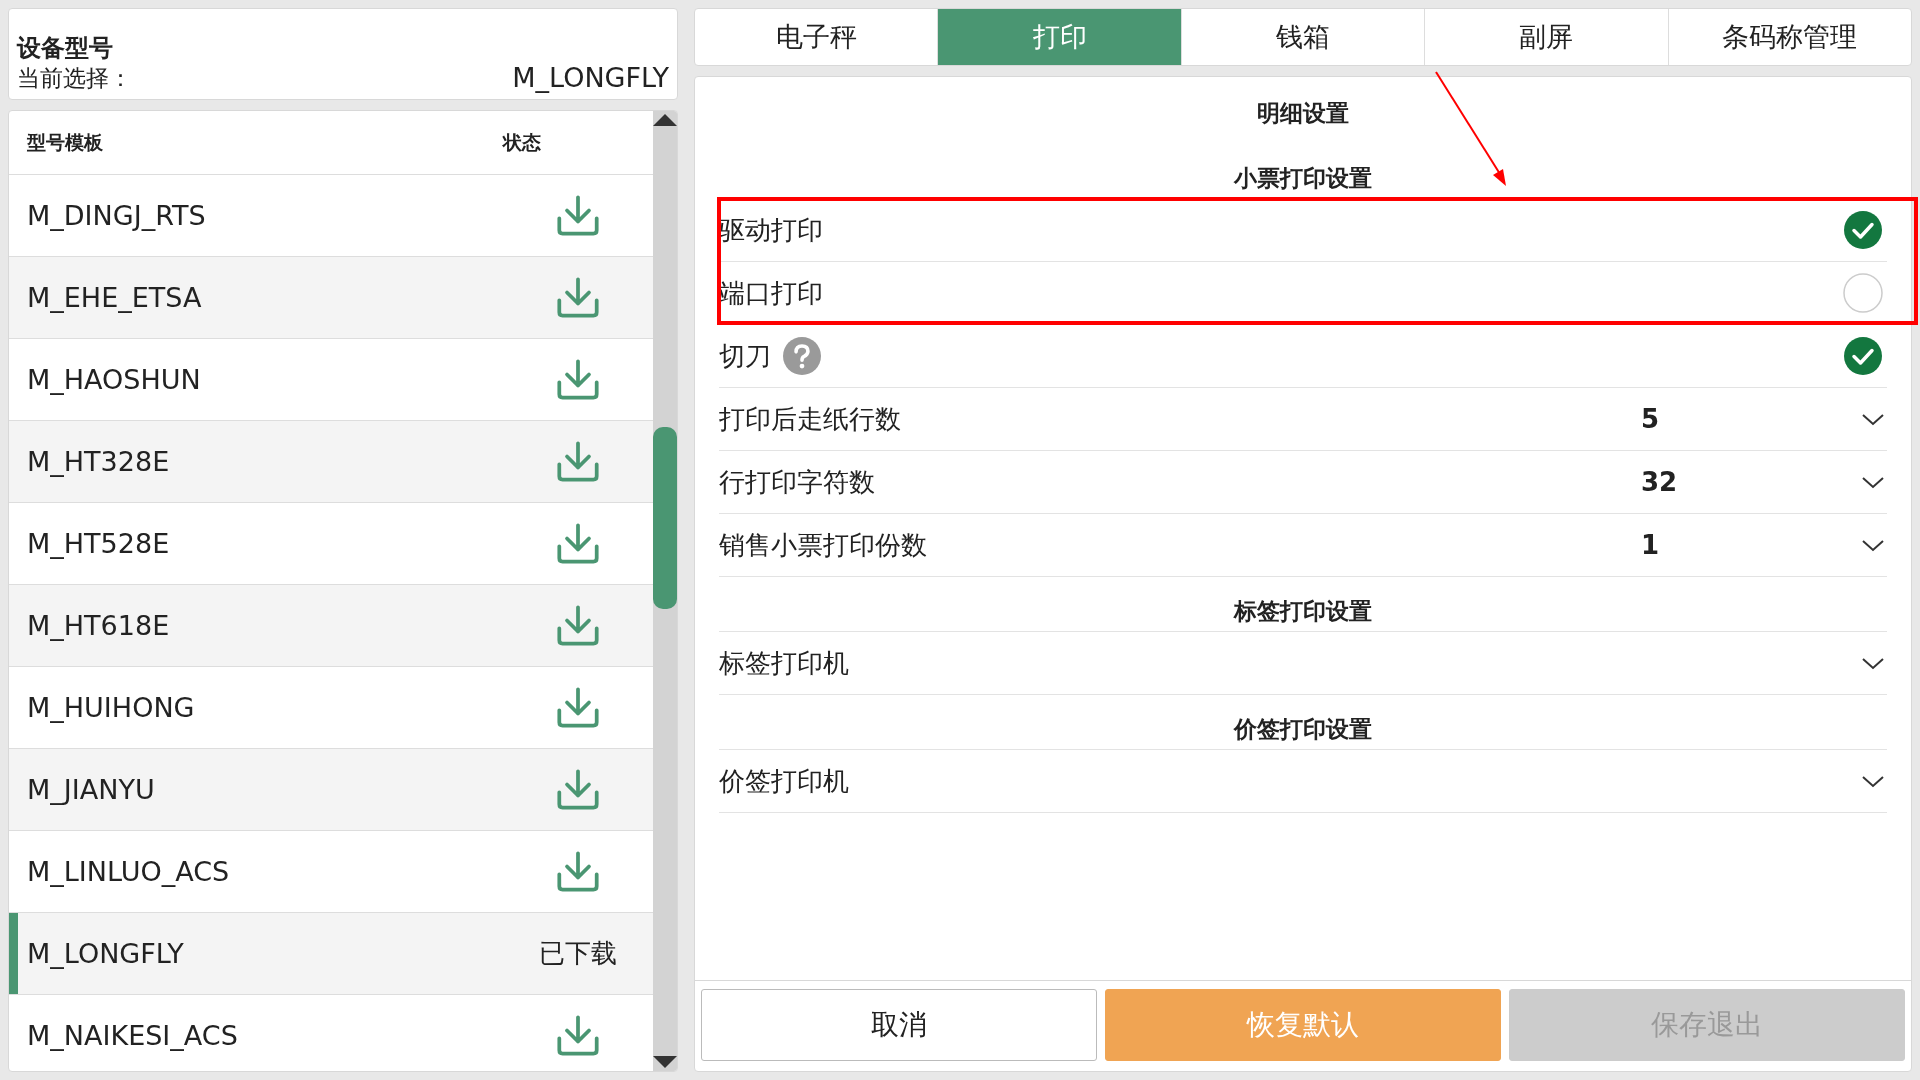 This screenshot has width=1920, height=1080. I want to click on model-row: M_HT328E, so click(331, 462).